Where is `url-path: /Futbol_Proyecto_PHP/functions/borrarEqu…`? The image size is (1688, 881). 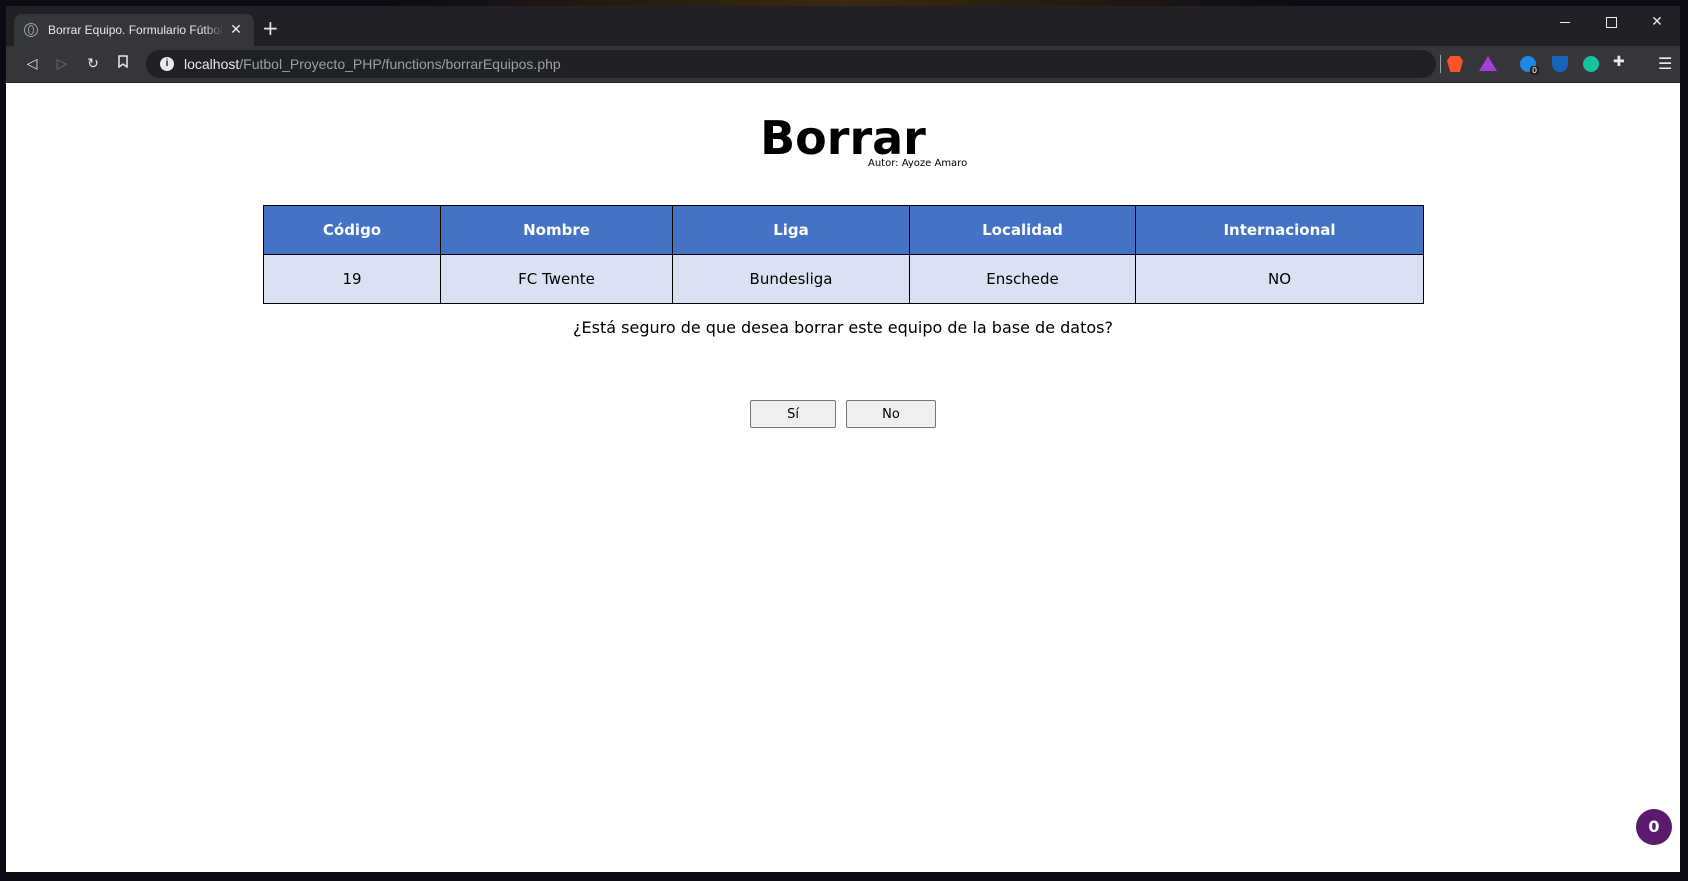
url-path: /Futbol_Proyecto_PHP/functions/borrarEqu… is located at coordinates (400, 64).